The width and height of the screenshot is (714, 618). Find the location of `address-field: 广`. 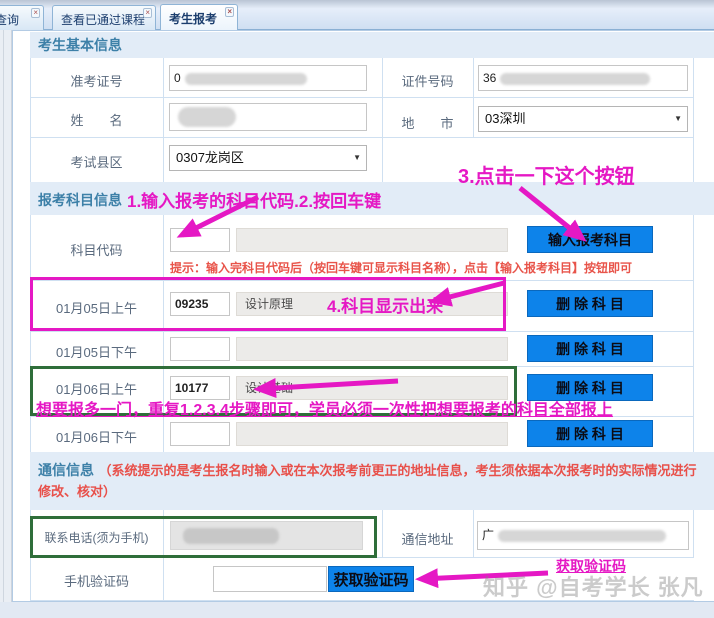

address-field: 广 is located at coordinates (583, 535).